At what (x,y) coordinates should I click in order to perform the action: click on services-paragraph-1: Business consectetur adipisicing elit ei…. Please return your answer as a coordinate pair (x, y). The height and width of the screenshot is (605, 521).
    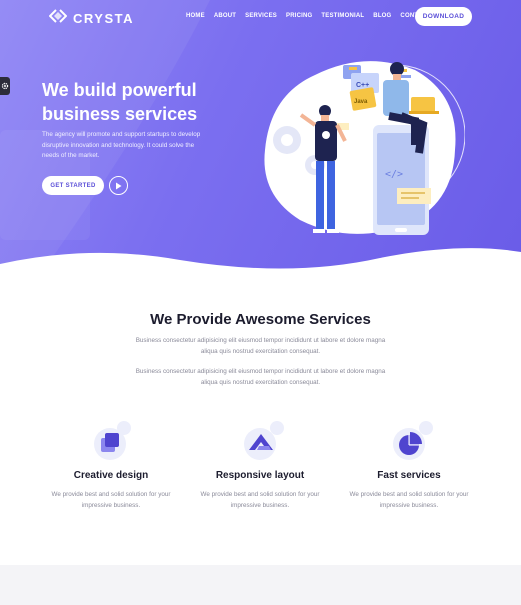
    Looking at the image, I should click on (260, 346).